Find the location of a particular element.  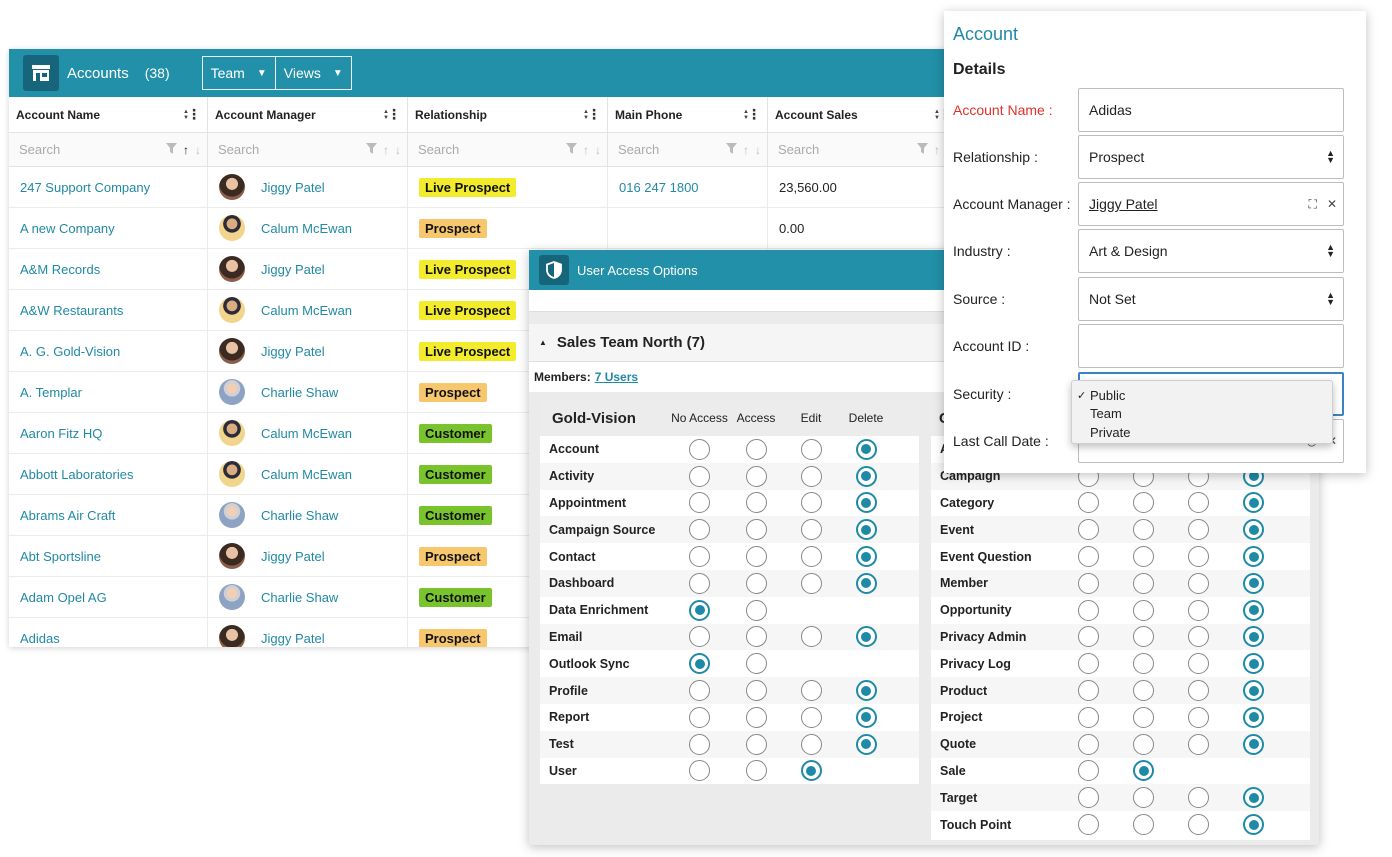

column-search-account-sales: Search↑↓ is located at coordinates (863, 149).